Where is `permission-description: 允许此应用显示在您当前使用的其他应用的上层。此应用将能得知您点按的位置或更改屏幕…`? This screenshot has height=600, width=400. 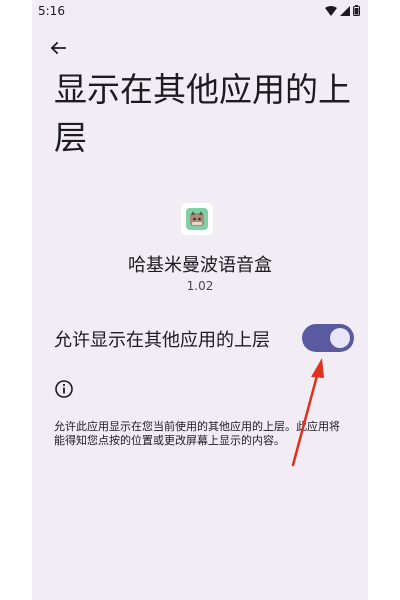 permission-description: 允许此应用显示在您当前使用的其他应用的上层。此应用将能得知您点按的位置或更改屏幕… is located at coordinates (197, 433).